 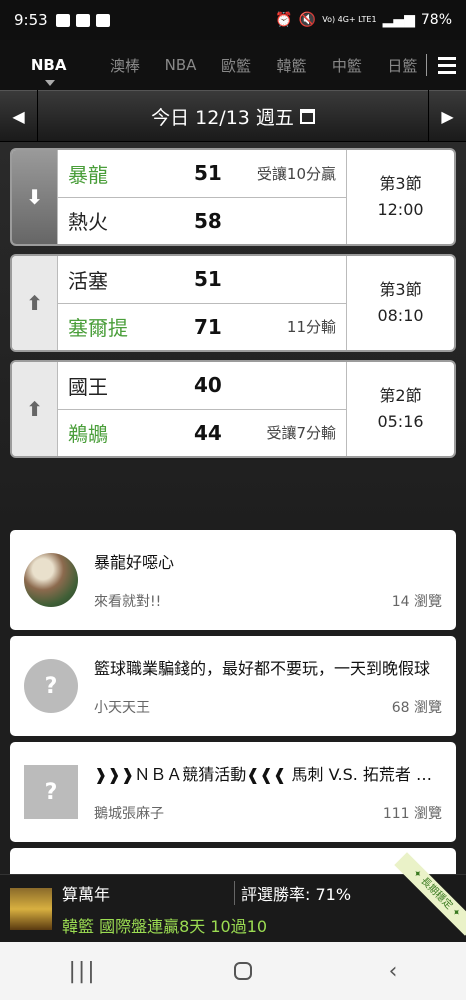 What do you see at coordinates (124, 65) in the screenshot?
I see `tab-aus-baseball: 澳棒` at bounding box center [124, 65].